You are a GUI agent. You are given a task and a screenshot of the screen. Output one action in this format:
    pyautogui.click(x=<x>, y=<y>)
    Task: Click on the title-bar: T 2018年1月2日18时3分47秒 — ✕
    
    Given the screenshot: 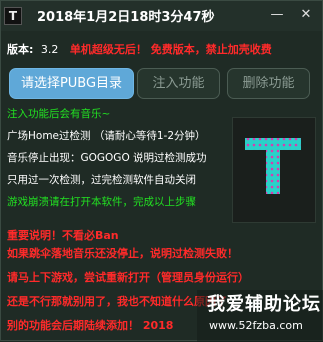 What is the action you would take?
    pyautogui.click(x=161, y=16)
    